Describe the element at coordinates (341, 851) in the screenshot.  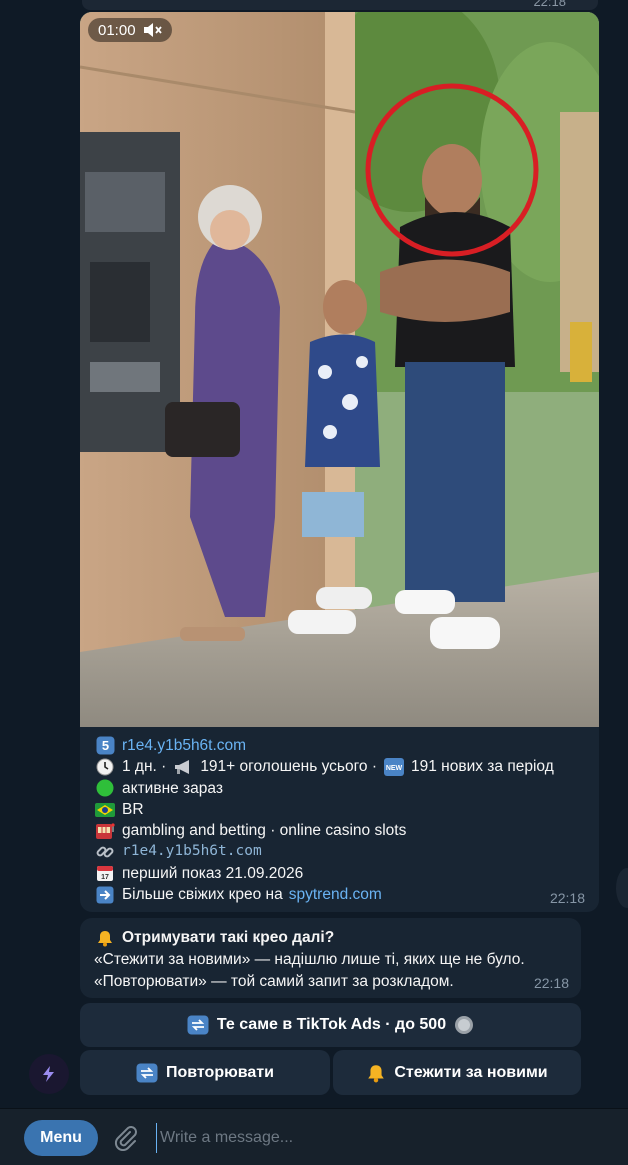
I see `caption-link-row: r1e4.y1b5h6t.com` at that location.